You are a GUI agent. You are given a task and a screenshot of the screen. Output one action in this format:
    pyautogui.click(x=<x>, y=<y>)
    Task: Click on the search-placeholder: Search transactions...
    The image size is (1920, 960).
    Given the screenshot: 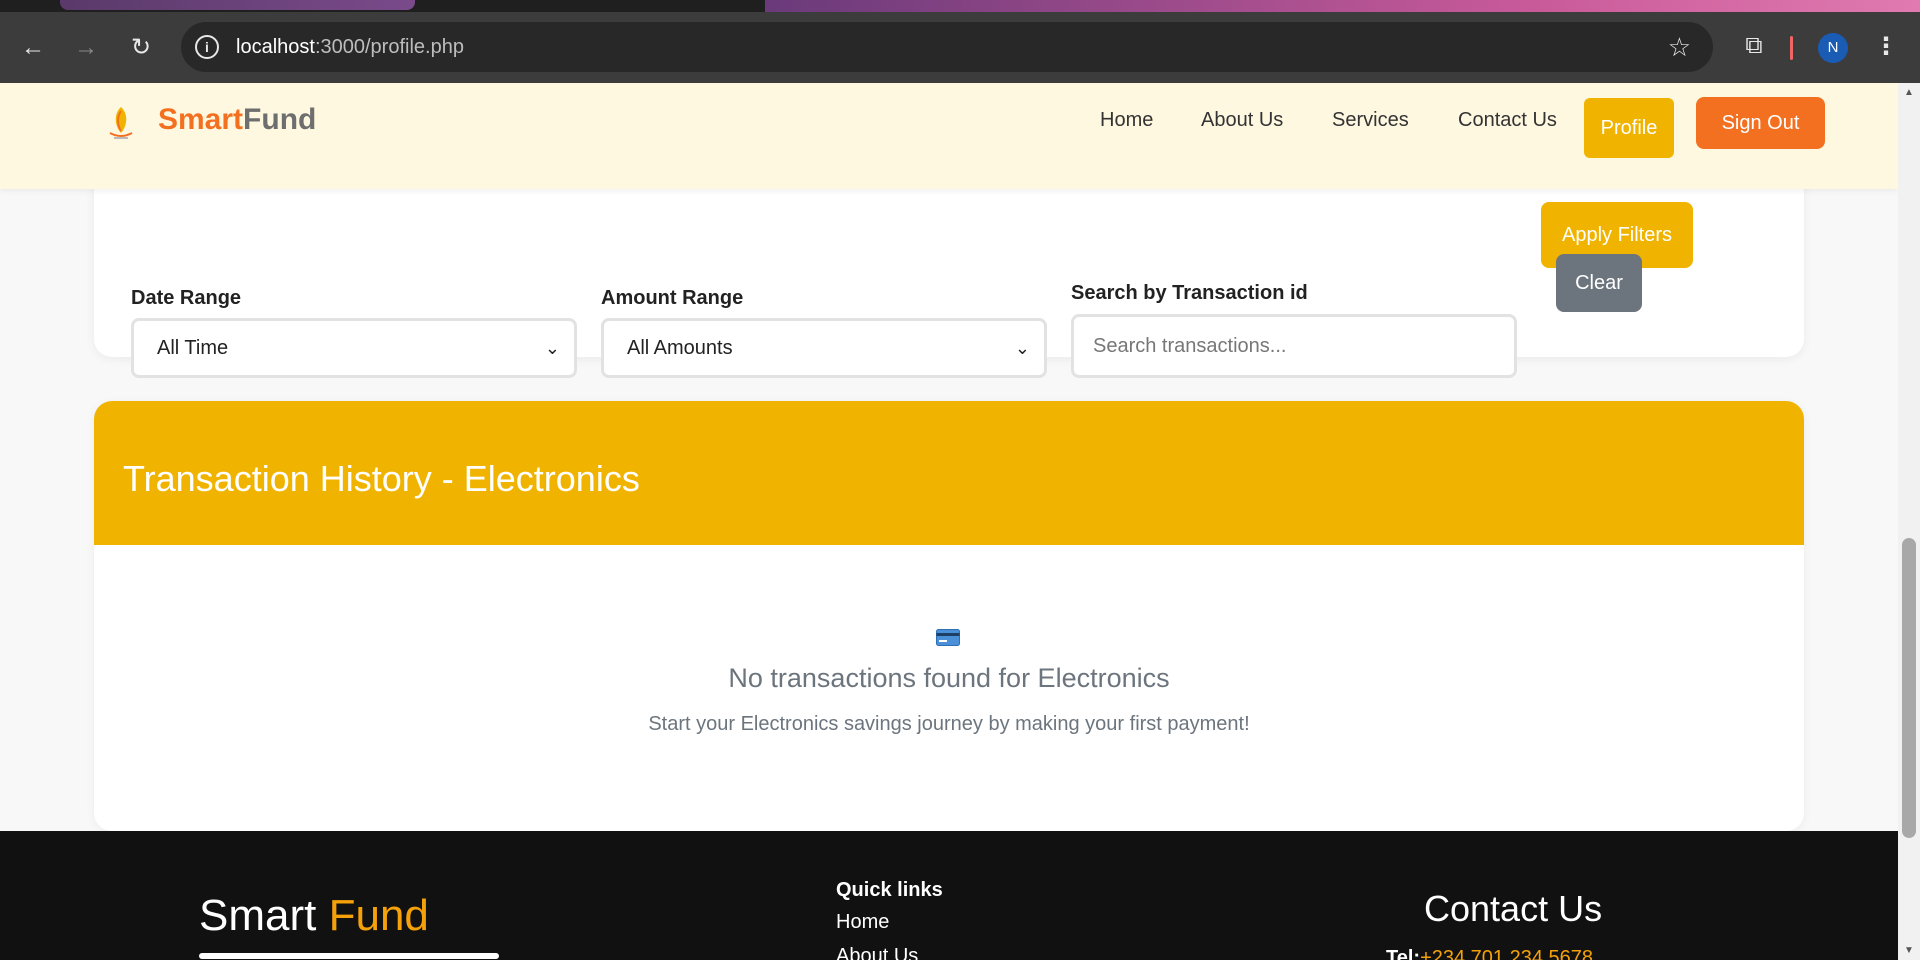 What is the action you would take?
    pyautogui.click(x=1190, y=346)
    